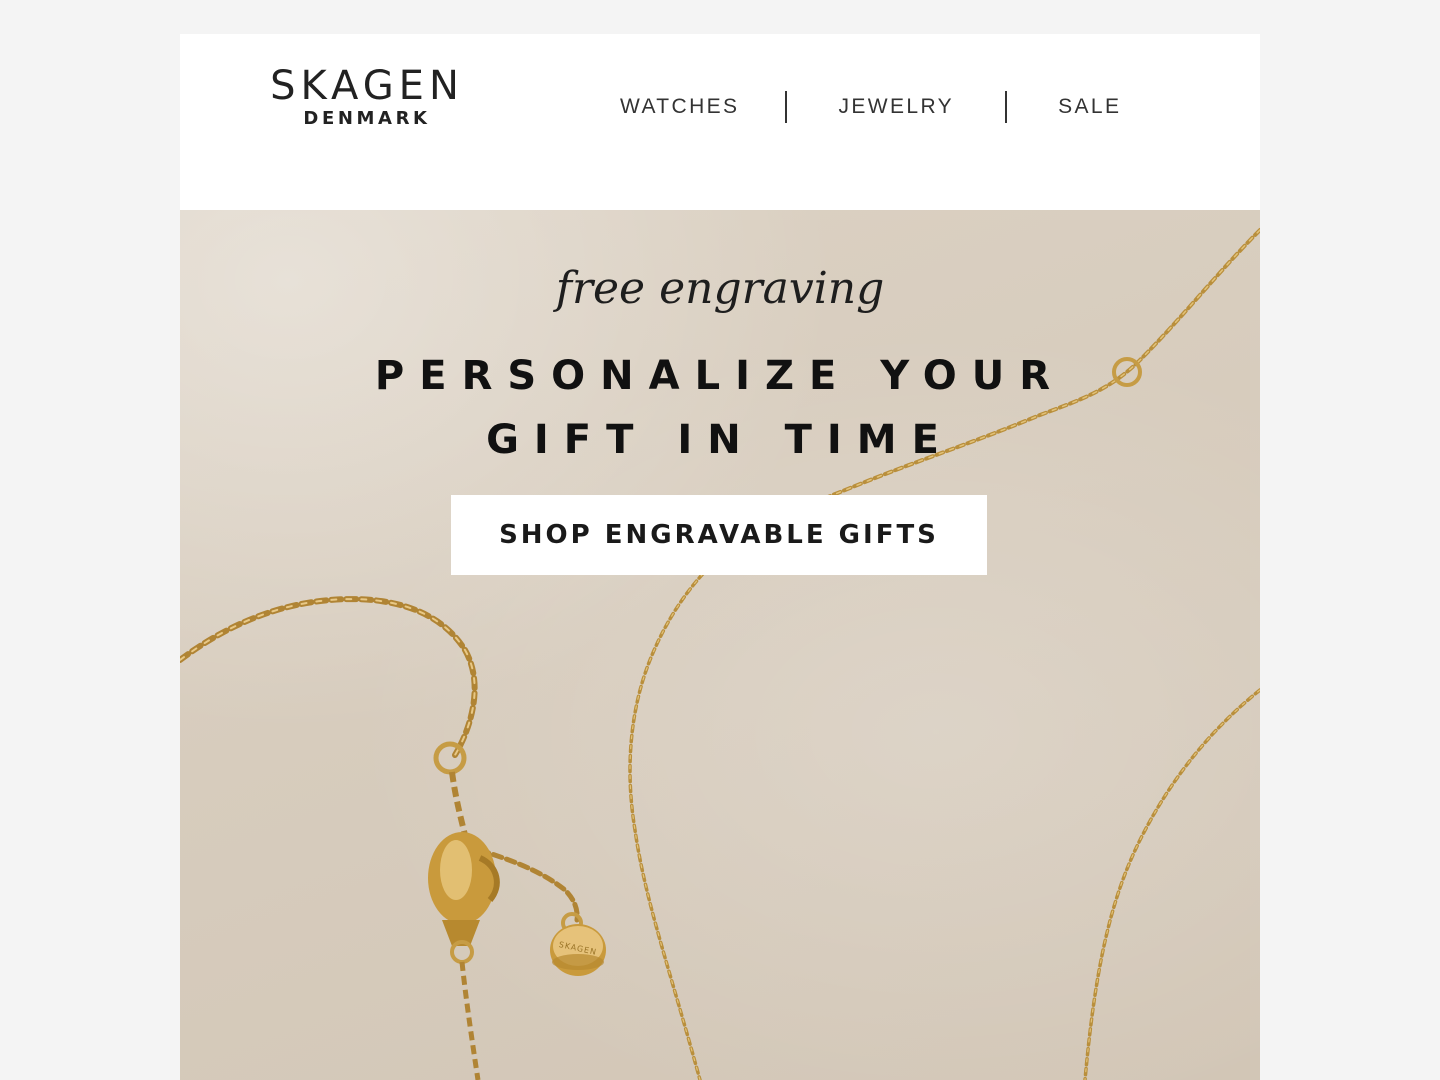 Image resolution: width=1440 pixels, height=1080 pixels. What do you see at coordinates (367, 86) in the screenshot?
I see `logo-wordmark: SKAGEN` at bounding box center [367, 86].